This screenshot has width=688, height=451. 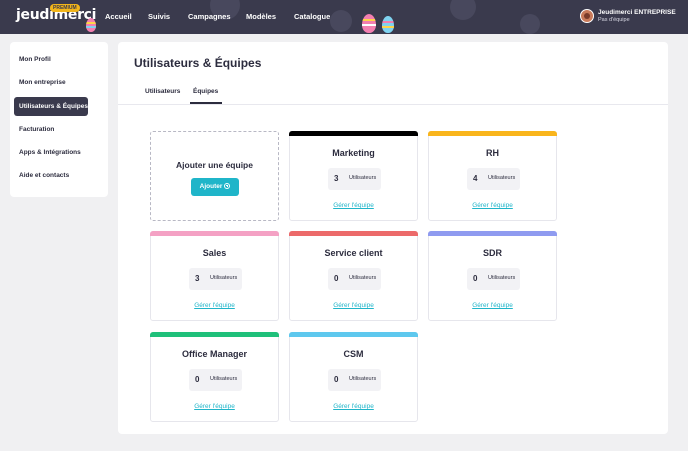 What do you see at coordinates (214, 253) in the screenshot?
I see `team-name: Sales` at bounding box center [214, 253].